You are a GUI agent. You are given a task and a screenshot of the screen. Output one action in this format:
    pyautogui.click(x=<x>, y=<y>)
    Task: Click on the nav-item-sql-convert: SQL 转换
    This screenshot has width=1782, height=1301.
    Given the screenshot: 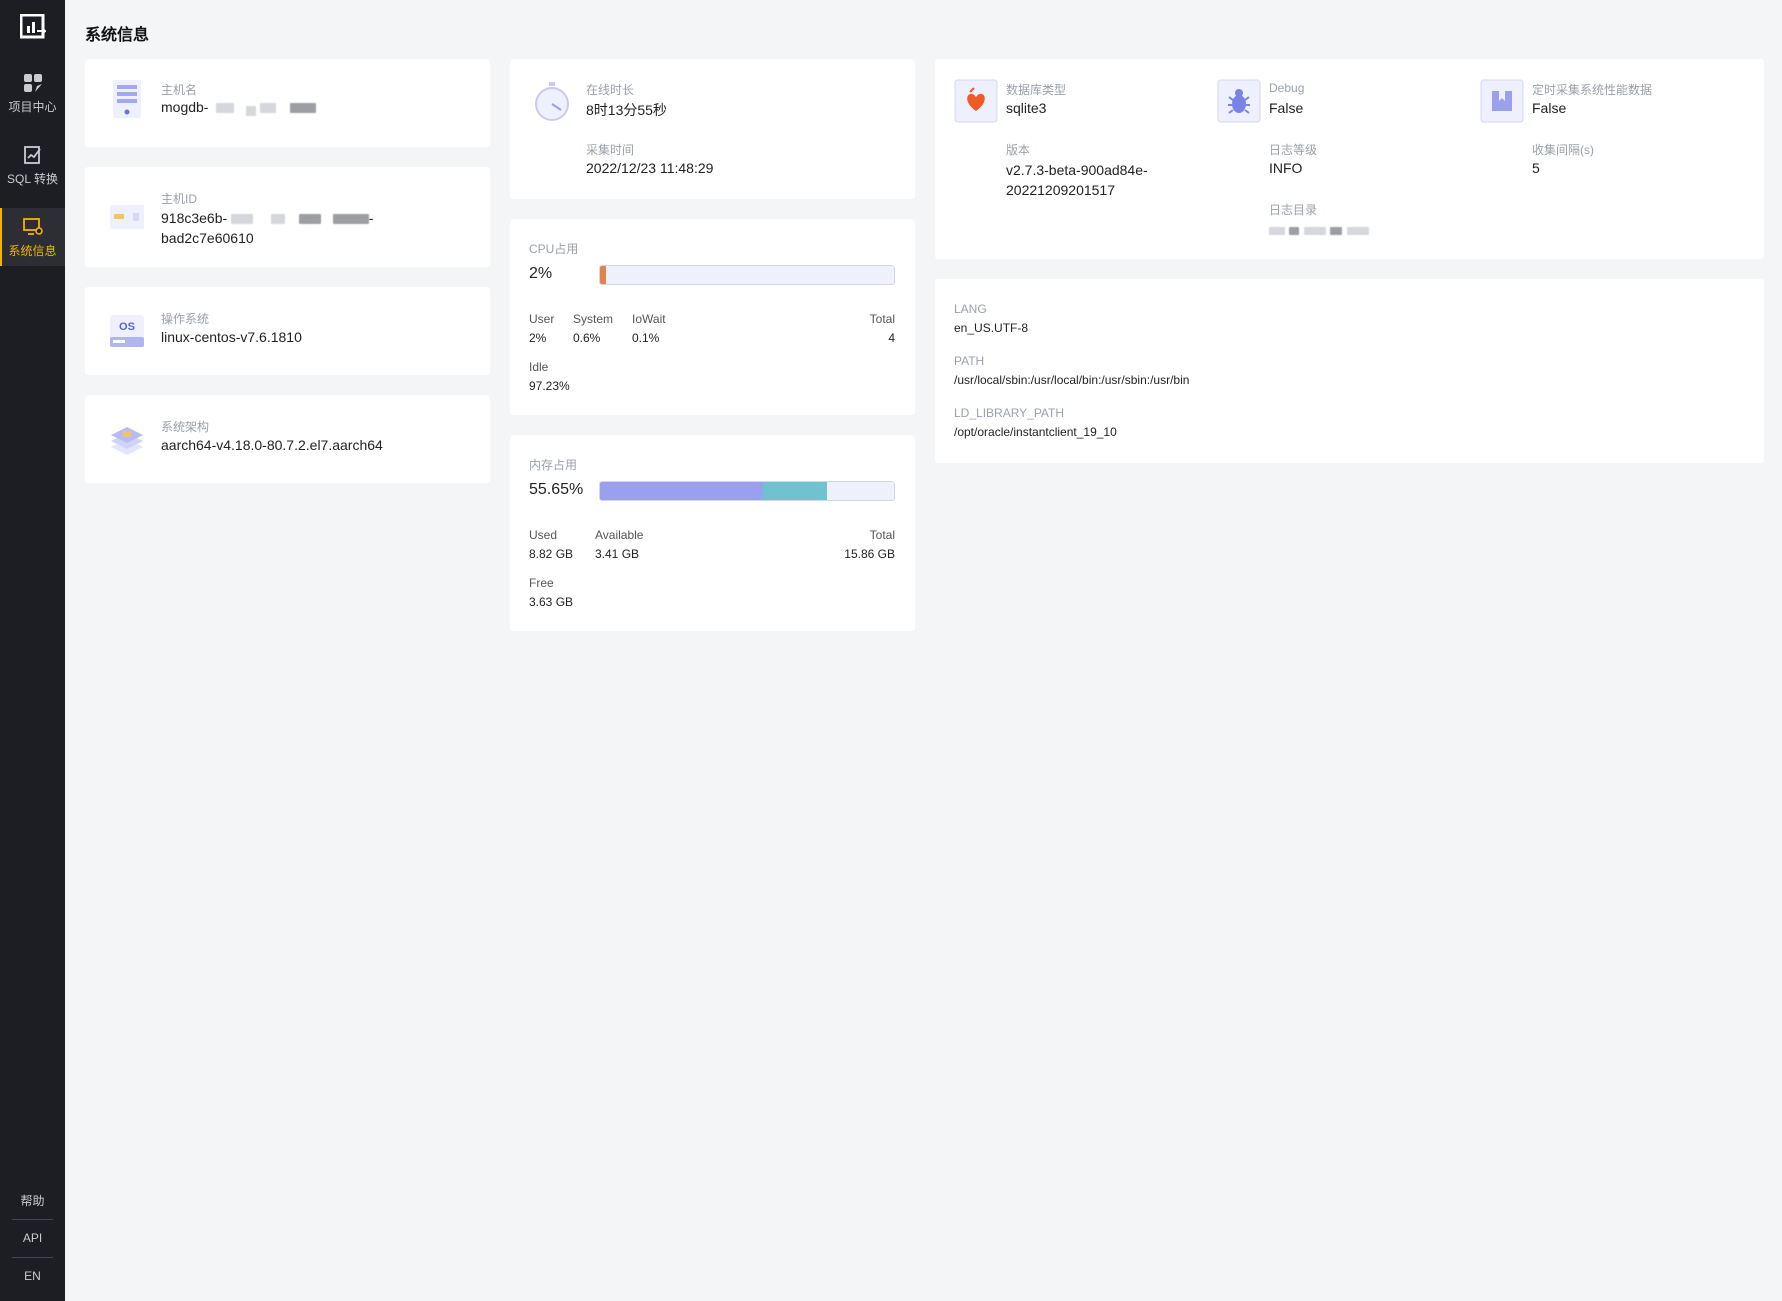 What is the action you would take?
    pyautogui.click(x=32, y=165)
    